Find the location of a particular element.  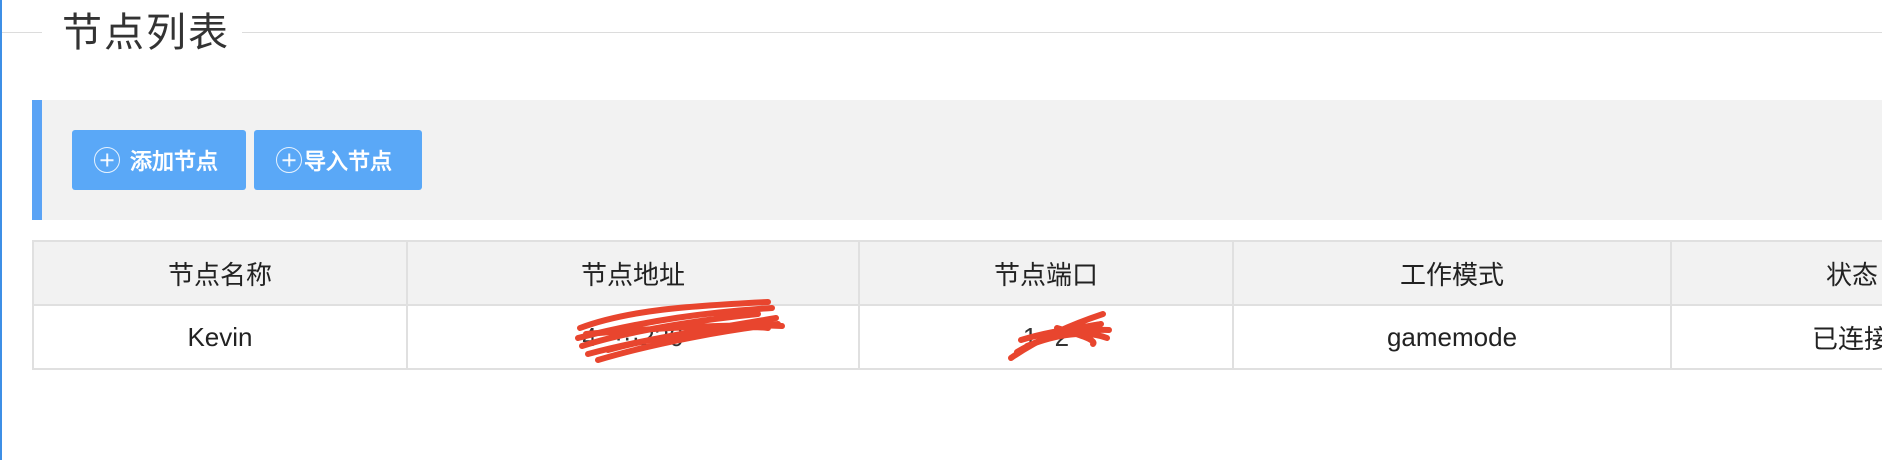

add-node-button-label: 添加节点 is located at coordinates (174, 162).